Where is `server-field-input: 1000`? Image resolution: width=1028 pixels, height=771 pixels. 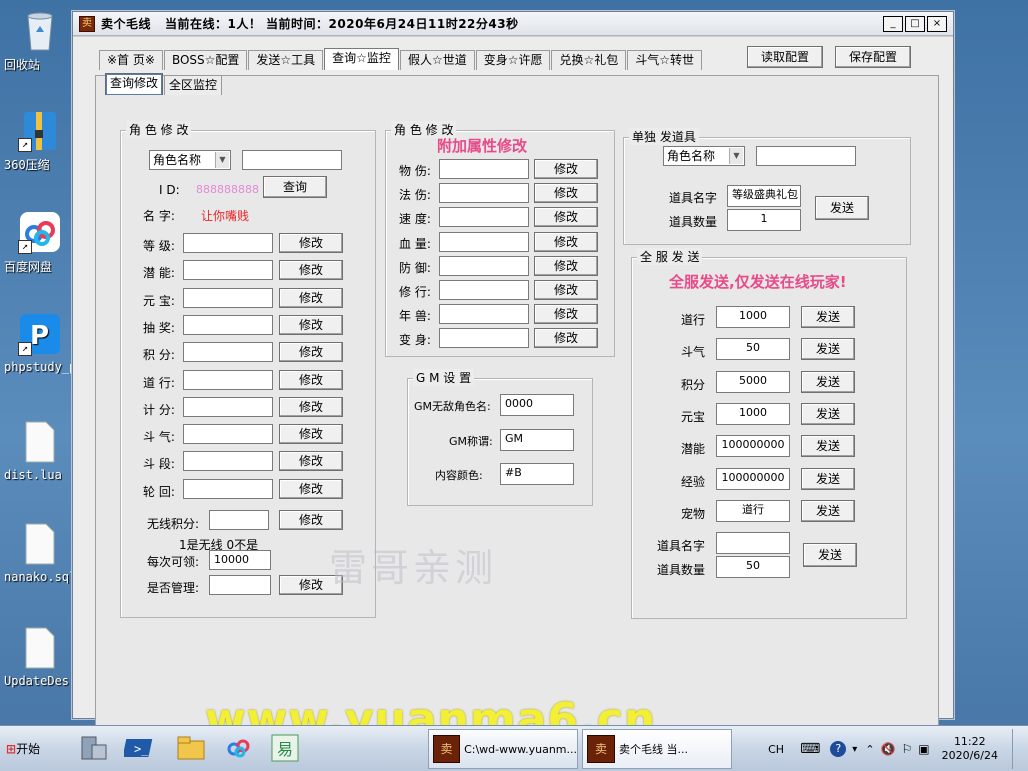
server-field-input: 1000 is located at coordinates (753, 413).